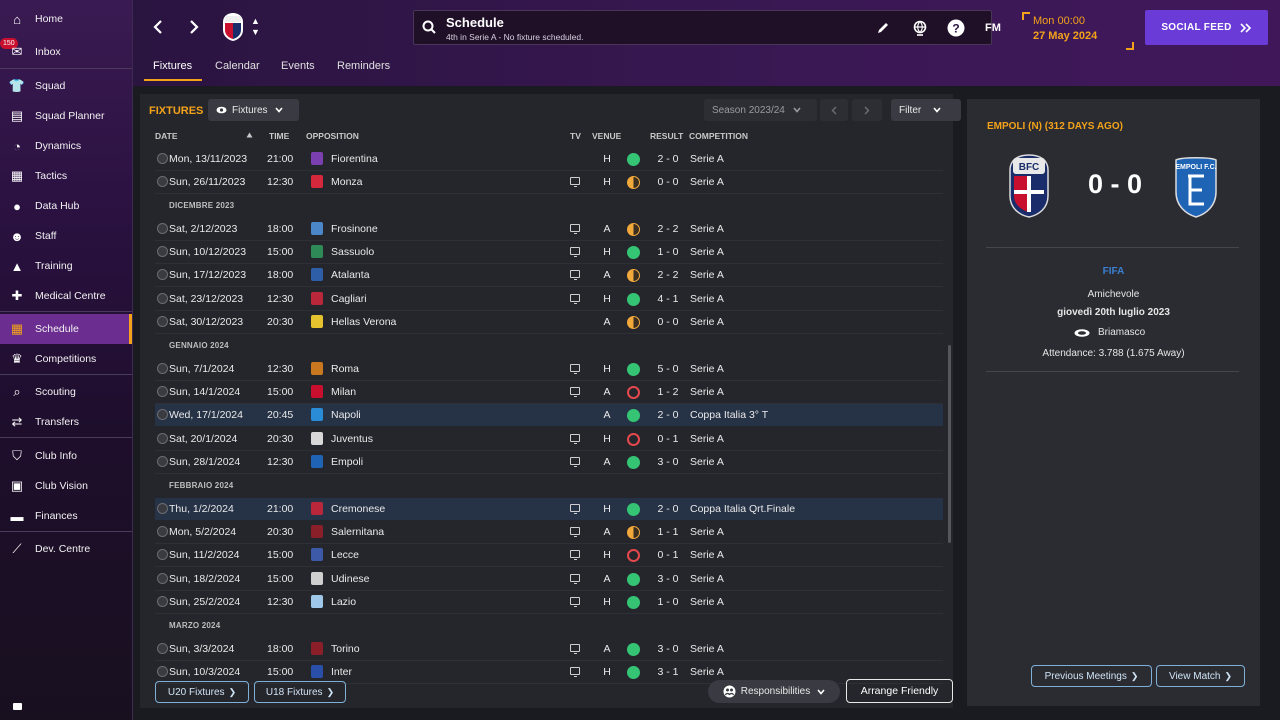 This screenshot has height=720, width=1280. What do you see at coordinates (202, 692) in the screenshot?
I see `u20-fixtures-button: U20 Fixtures ❯` at bounding box center [202, 692].